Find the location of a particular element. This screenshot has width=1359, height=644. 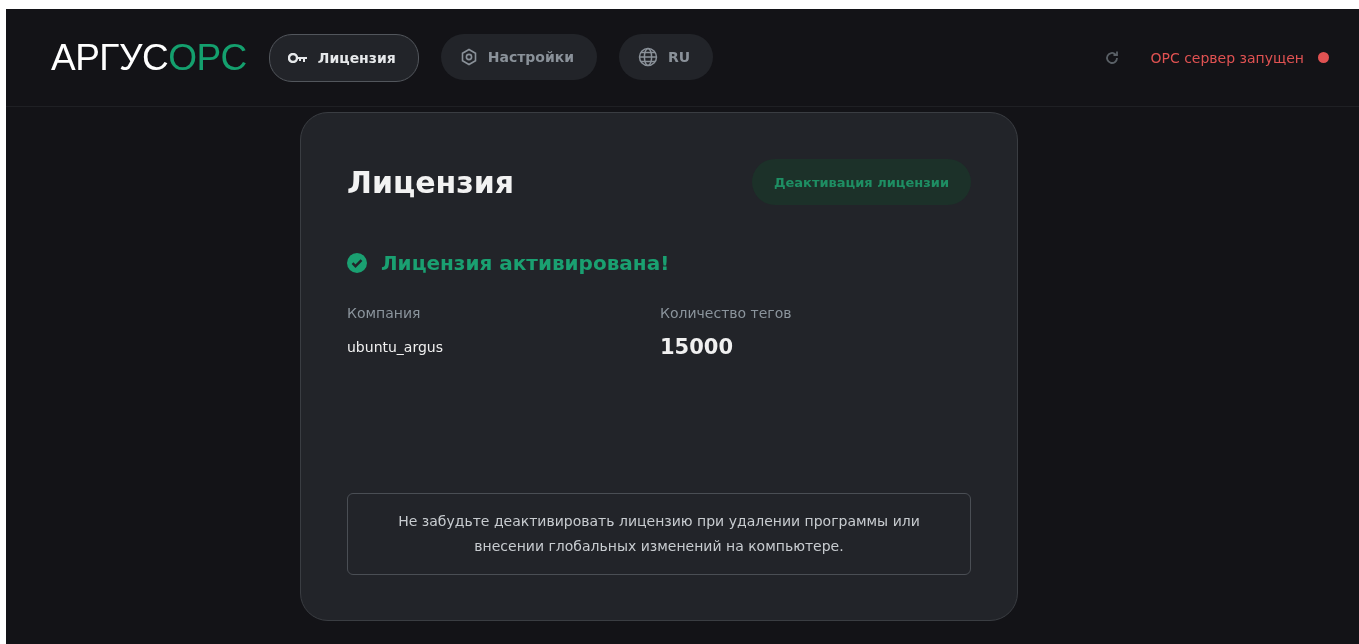

settings-icon is located at coordinates (468, 56).